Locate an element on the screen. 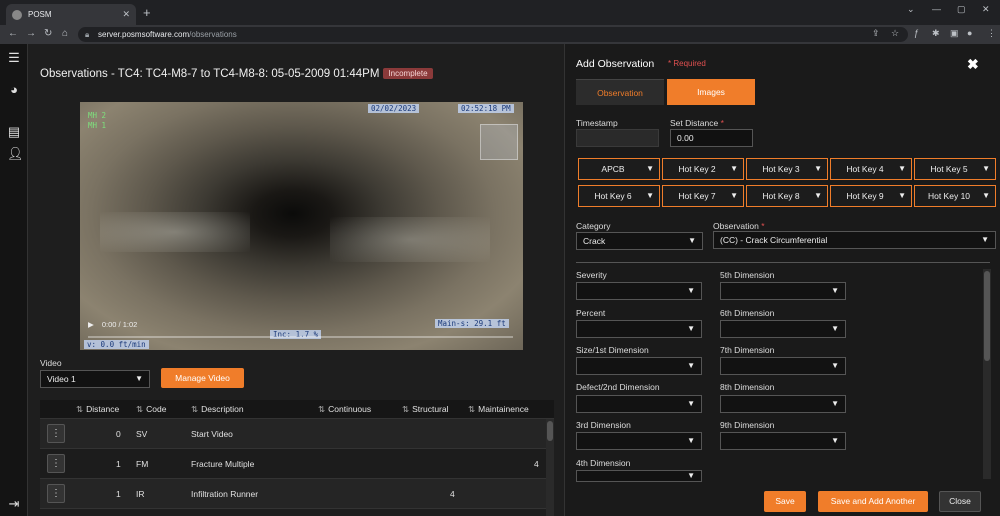  hotkey-4: Hot Key 4 ▼ is located at coordinates (871, 169).